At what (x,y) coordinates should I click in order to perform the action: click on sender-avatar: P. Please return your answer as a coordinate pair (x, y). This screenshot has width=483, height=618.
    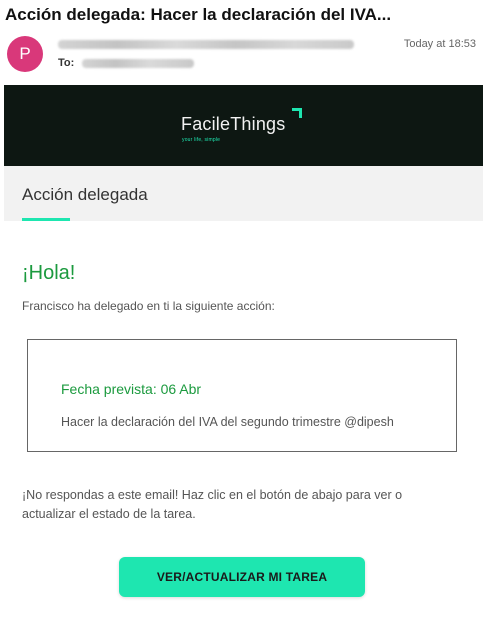
    Looking at the image, I should click on (25, 54).